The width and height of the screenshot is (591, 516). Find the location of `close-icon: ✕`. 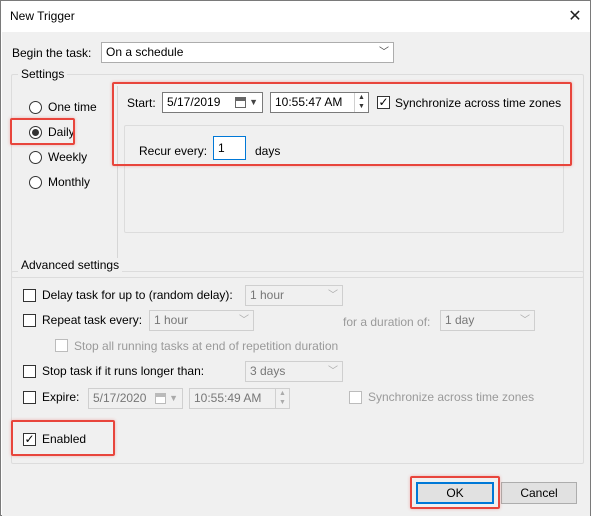

close-icon: ✕ is located at coordinates (575, 16).